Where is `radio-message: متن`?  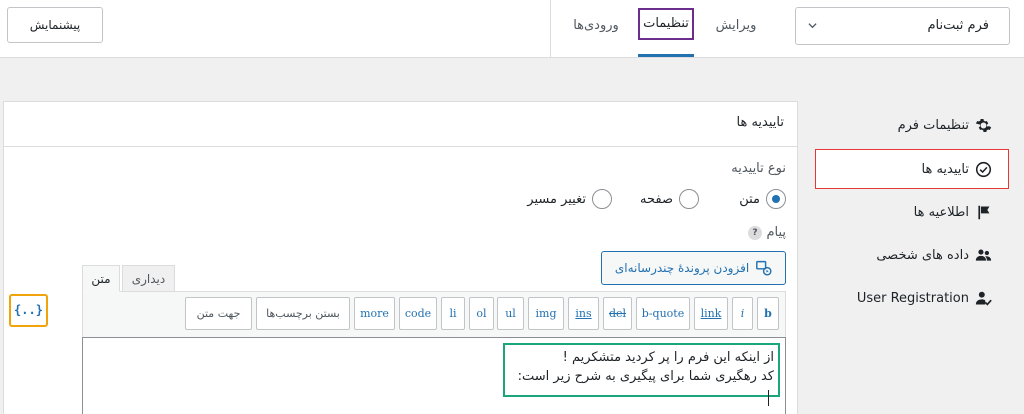
radio-message: متن is located at coordinates (762, 199).